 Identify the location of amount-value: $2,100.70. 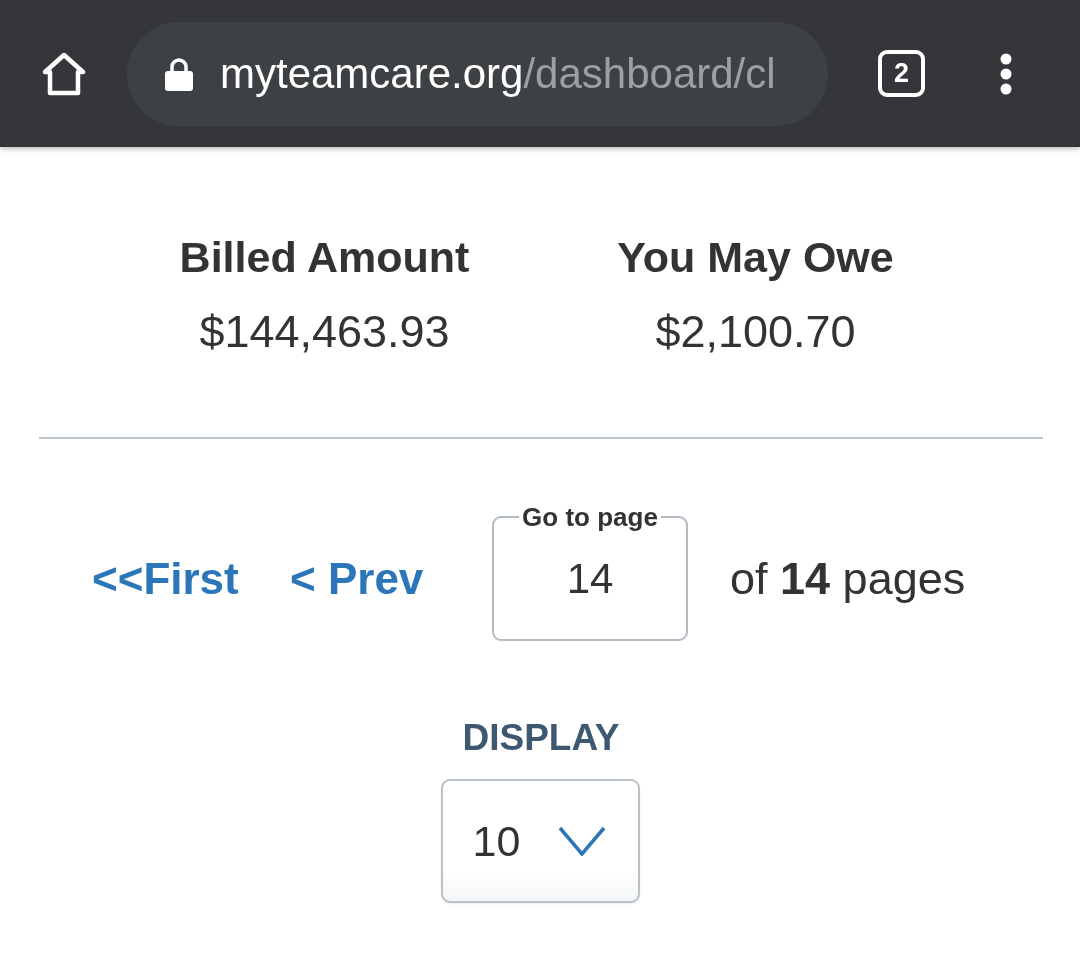
(755, 332).